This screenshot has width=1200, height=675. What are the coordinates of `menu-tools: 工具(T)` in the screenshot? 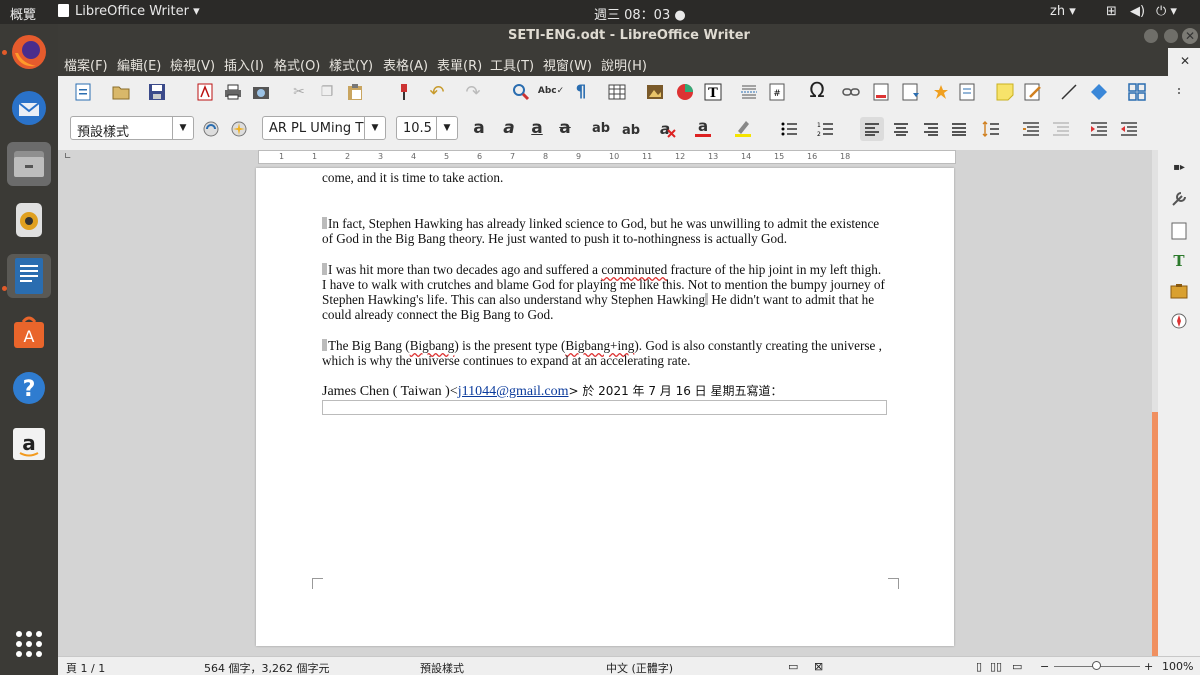 It's located at (512, 64).